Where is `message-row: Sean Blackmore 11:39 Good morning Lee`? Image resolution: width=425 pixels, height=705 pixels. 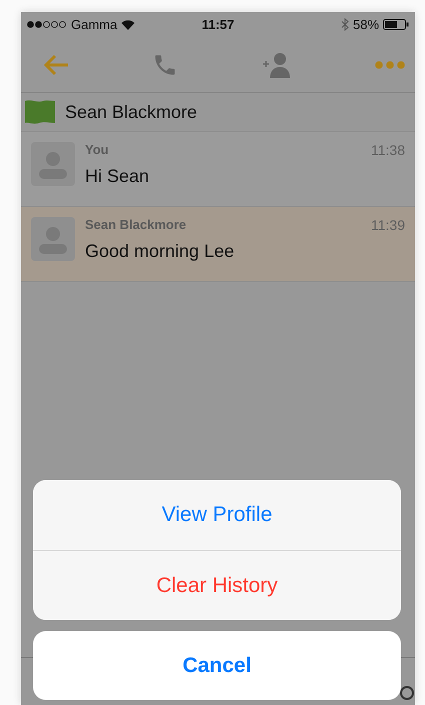 message-row: Sean Blackmore 11:39 Good morning Lee is located at coordinates (218, 244).